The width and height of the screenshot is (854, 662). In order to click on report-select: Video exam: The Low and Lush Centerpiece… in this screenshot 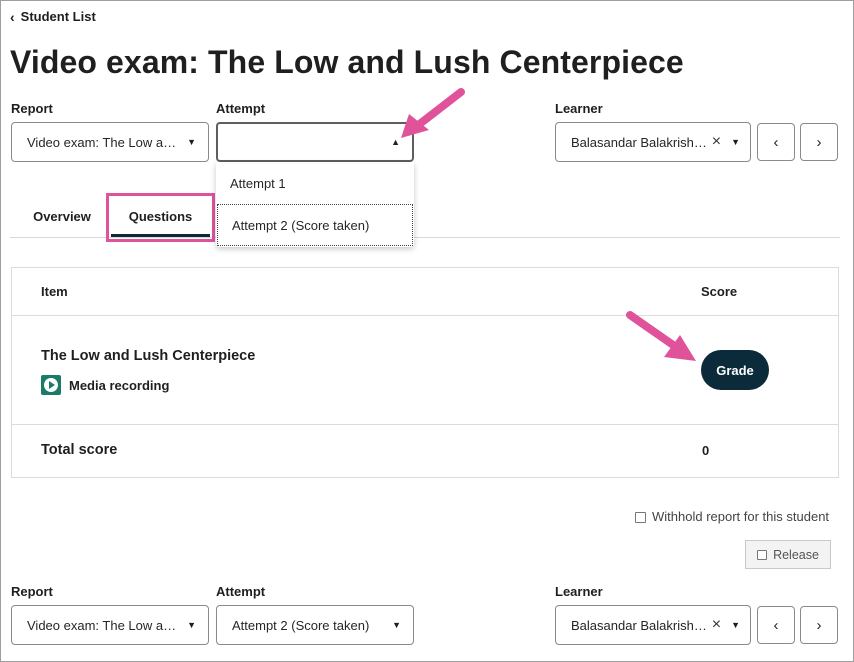, I will do `click(110, 142)`.